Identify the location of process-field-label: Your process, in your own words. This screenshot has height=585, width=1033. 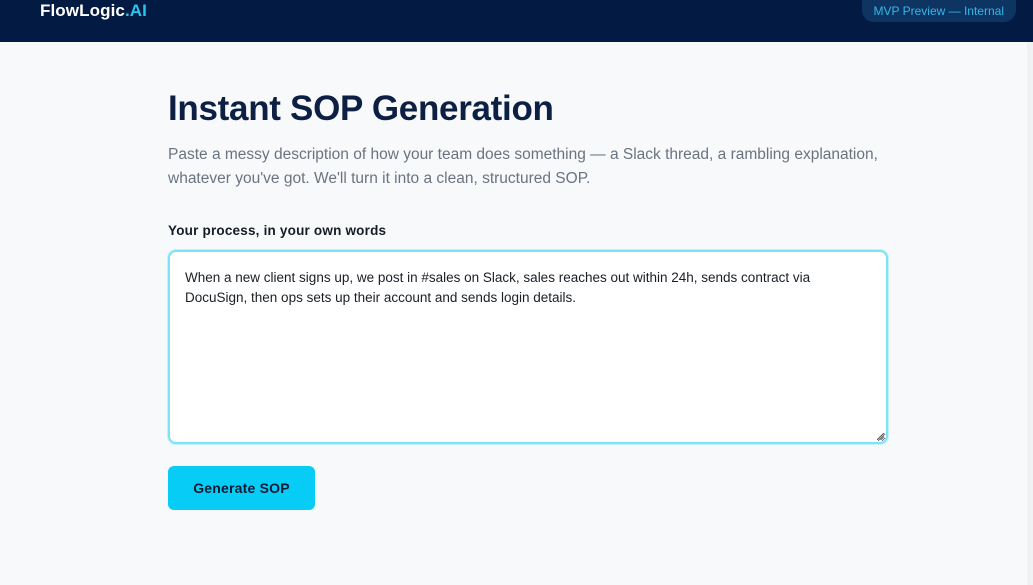
(277, 230).